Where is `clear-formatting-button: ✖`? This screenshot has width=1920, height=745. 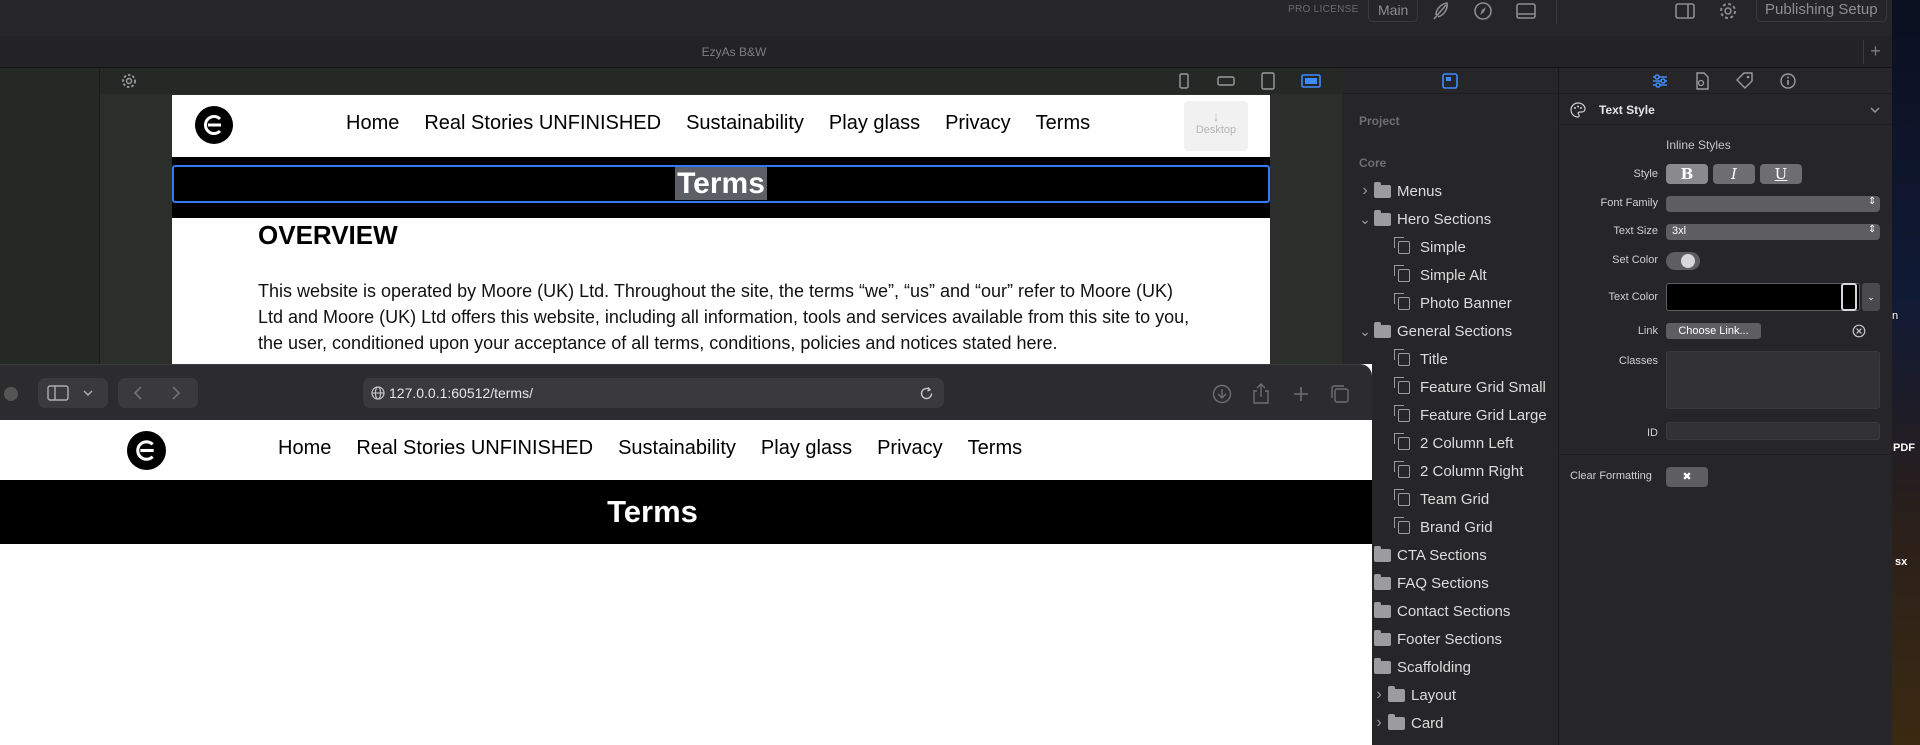 clear-formatting-button: ✖ is located at coordinates (1687, 477).